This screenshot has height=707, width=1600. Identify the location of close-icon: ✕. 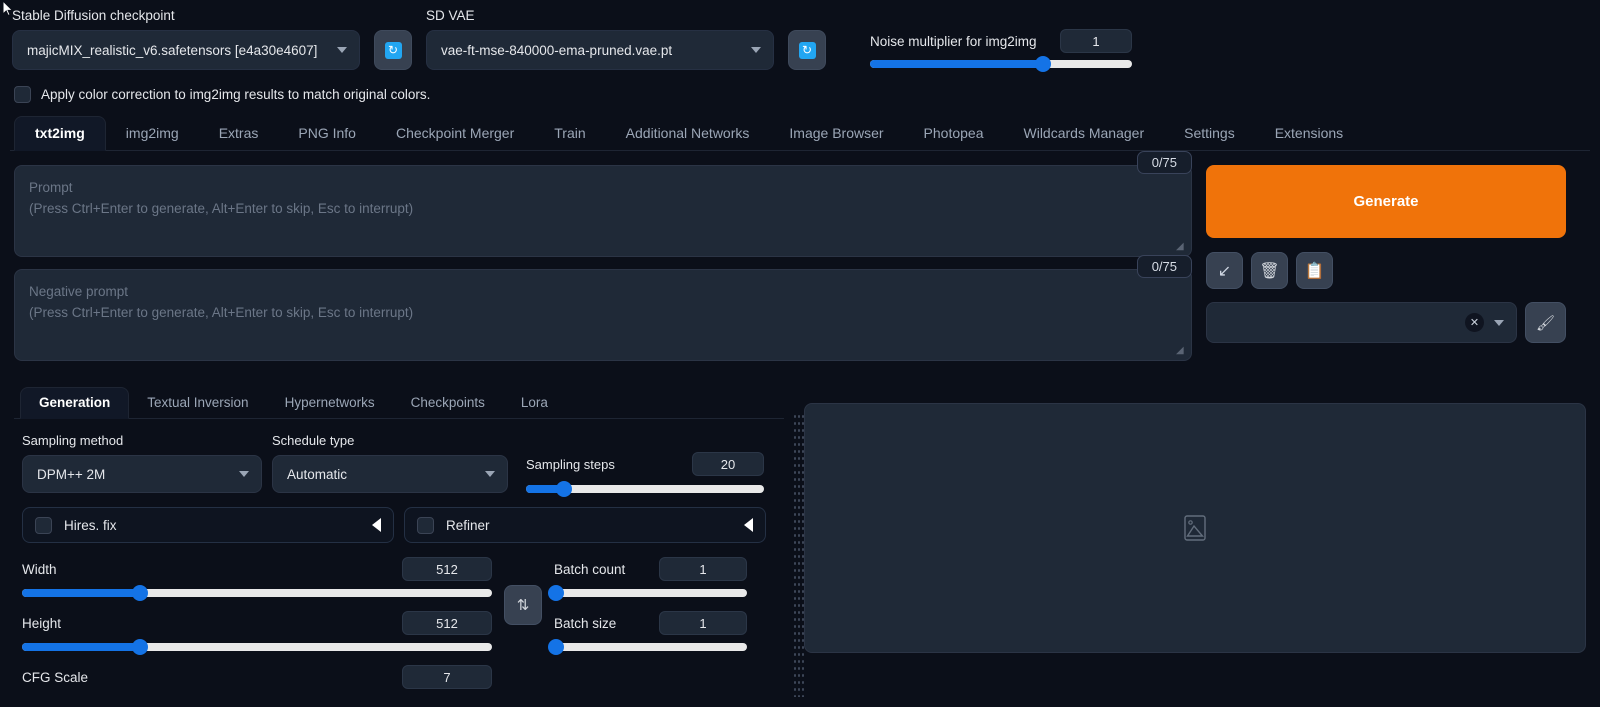
(1474, 323).